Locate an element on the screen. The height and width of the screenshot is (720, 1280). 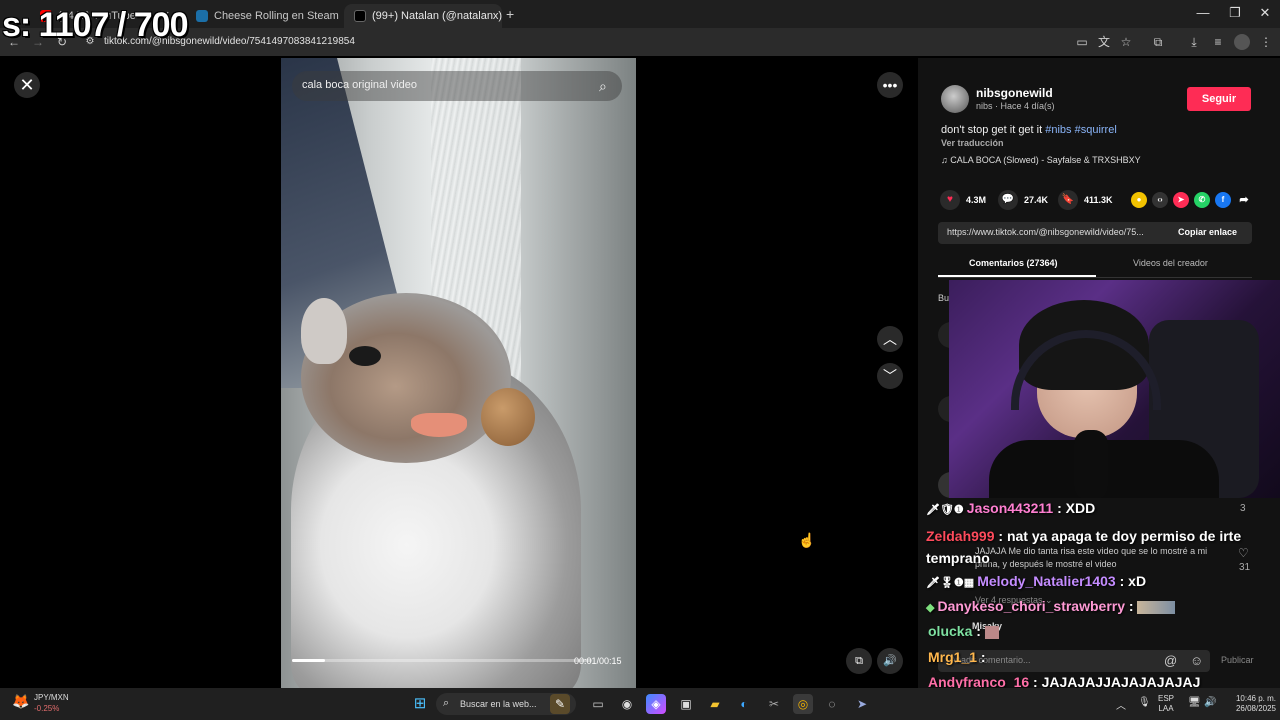
like-stat: ♥ 4.3M is located at coordinates (963, 200).